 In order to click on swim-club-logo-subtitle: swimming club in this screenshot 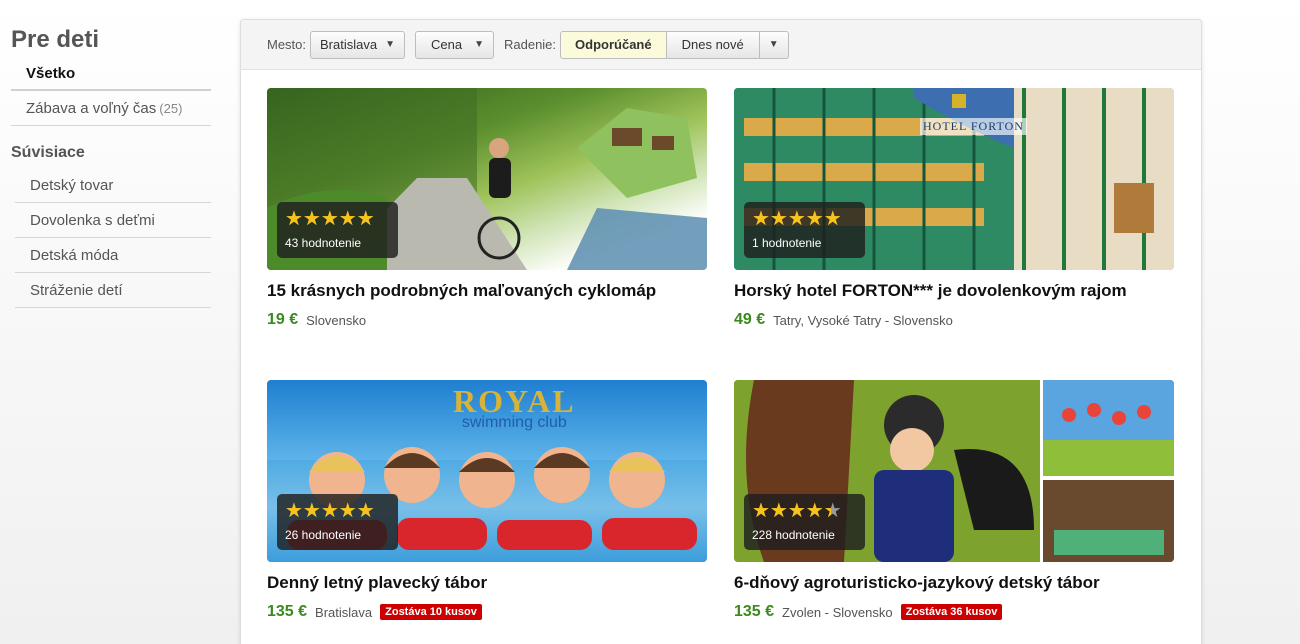, I will do `click(514, 422)`.